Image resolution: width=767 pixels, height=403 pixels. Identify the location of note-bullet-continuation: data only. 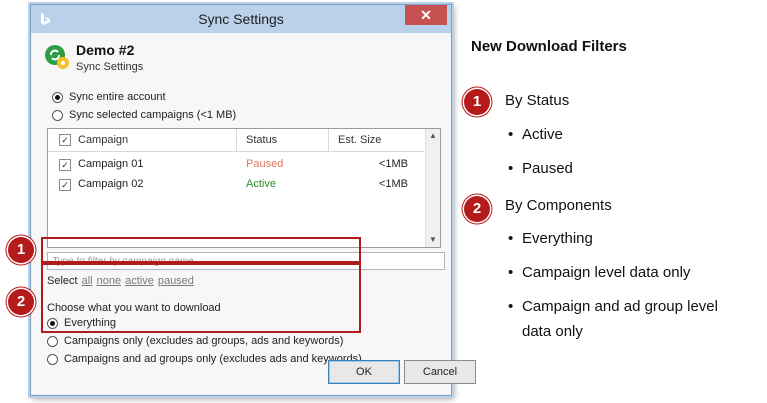
(552, 331).